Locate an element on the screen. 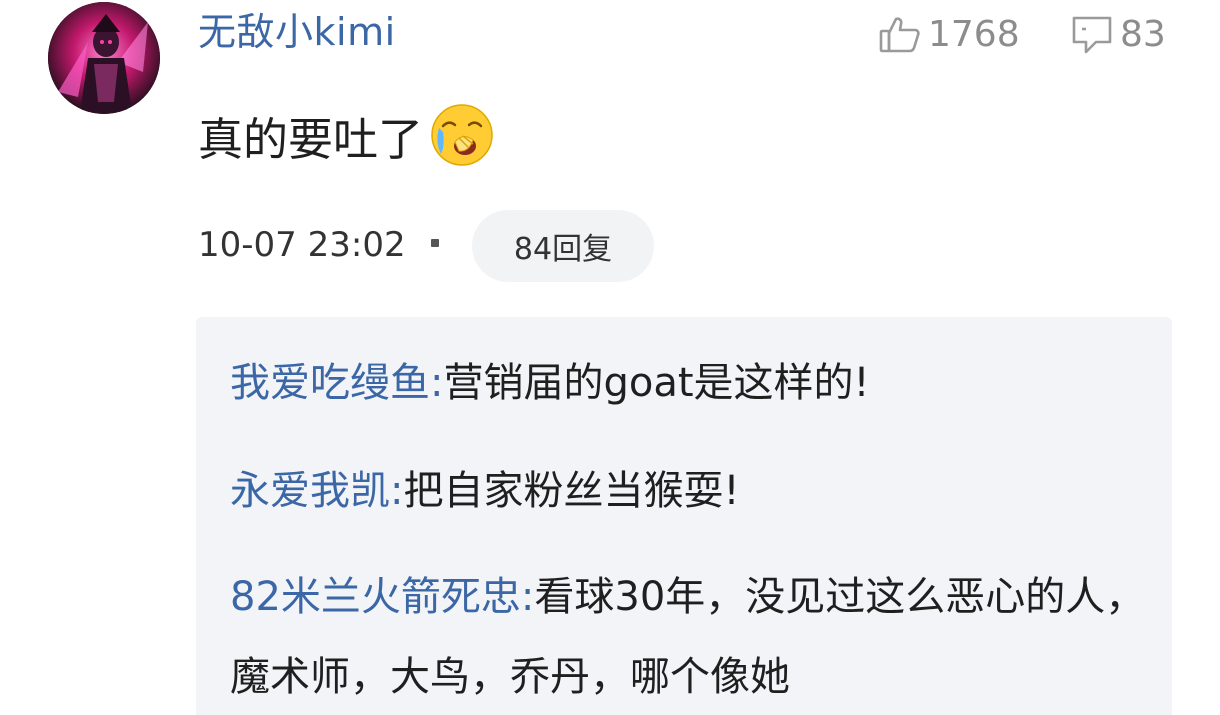 Image resolution: width=1220 pixels, height=715 pixels. username: 无敌小kimi is located at coordinates (297, 32).